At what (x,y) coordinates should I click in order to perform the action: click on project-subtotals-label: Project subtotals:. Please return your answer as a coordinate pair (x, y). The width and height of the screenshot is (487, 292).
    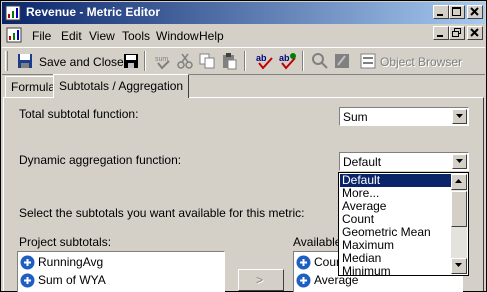
    Looking at the image, I should click on (65, 242).